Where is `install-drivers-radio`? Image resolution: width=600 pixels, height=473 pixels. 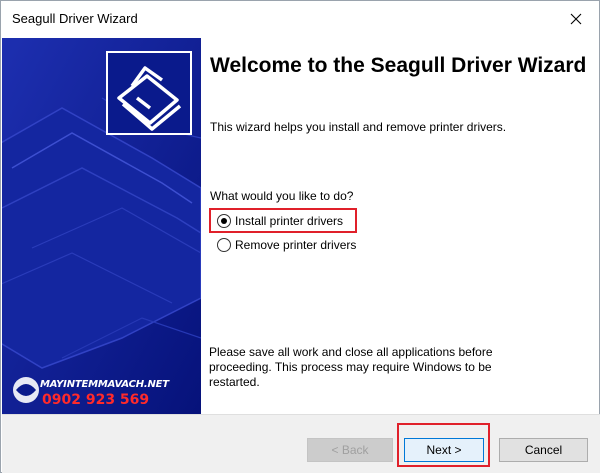
install-drivers-radio is located at coordinates (224, 221).